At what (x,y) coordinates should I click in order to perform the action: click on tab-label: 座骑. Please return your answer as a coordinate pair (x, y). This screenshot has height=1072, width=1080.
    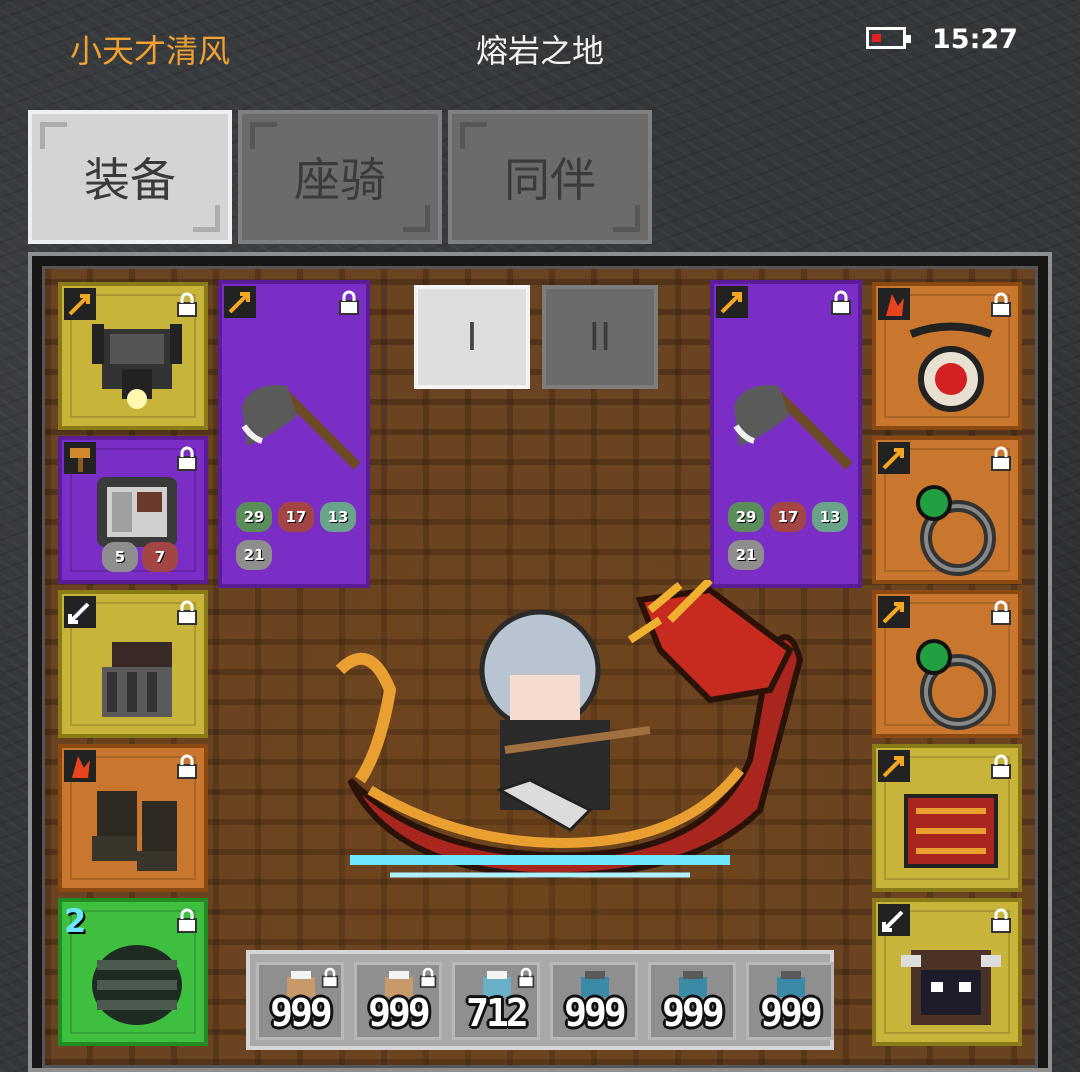
    Looking at the image, I should click on (340, 180).